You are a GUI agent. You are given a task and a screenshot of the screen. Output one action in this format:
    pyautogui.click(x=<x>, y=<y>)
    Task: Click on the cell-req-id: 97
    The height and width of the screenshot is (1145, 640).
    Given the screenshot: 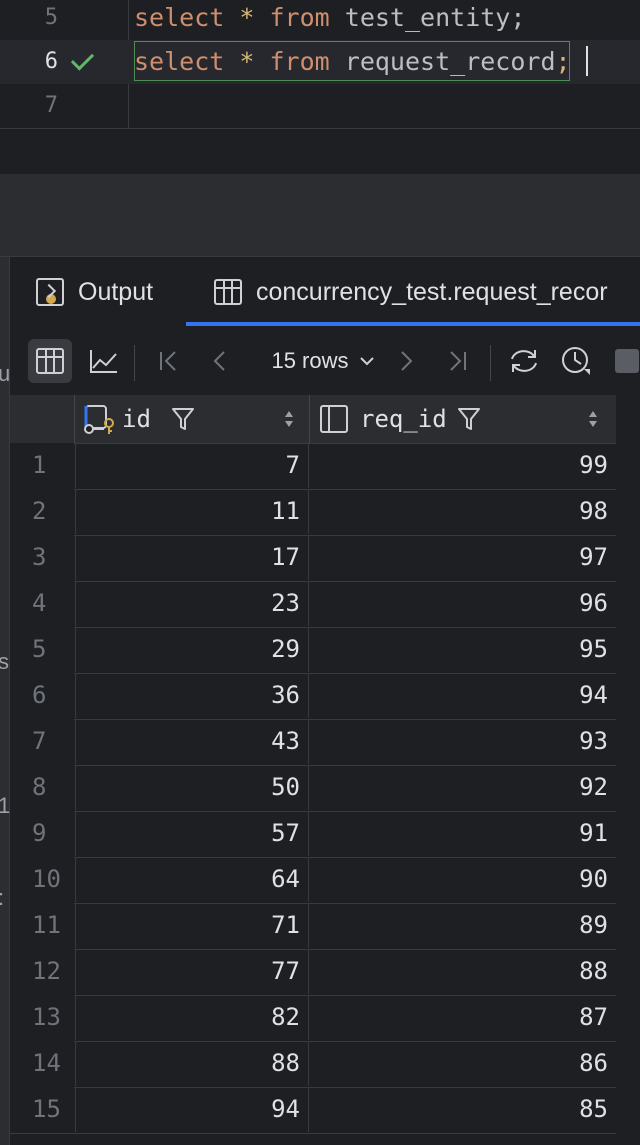 What is the action you would take?
    pyautogui.click(x=462, y=557)
    